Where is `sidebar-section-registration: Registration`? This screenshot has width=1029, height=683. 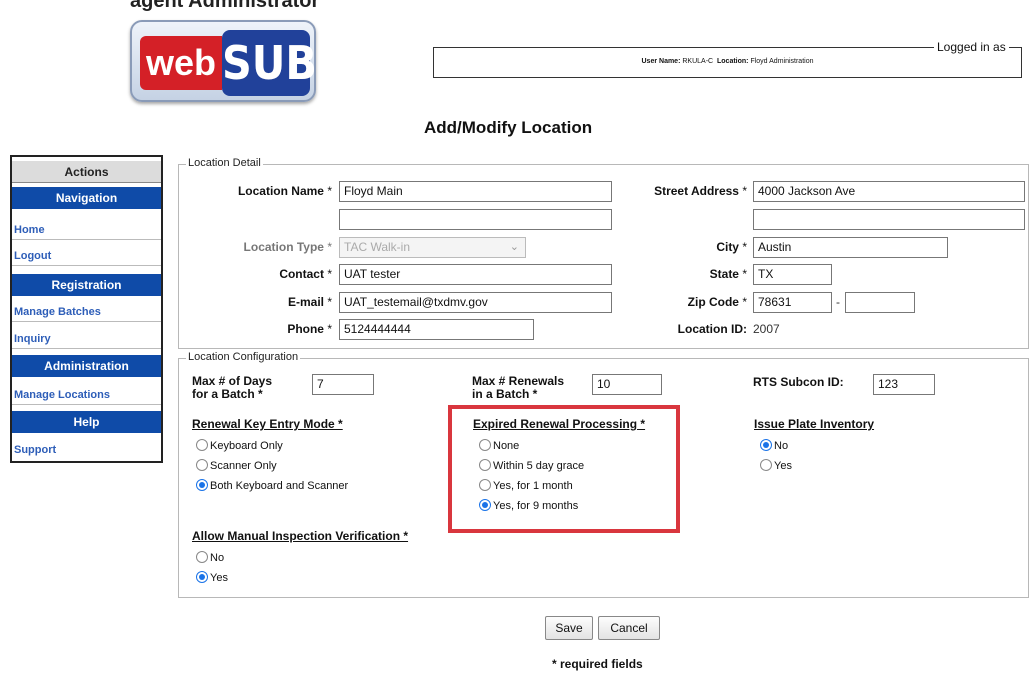 sidebar-section-registration: Registration is located at coordinates (86, 285).